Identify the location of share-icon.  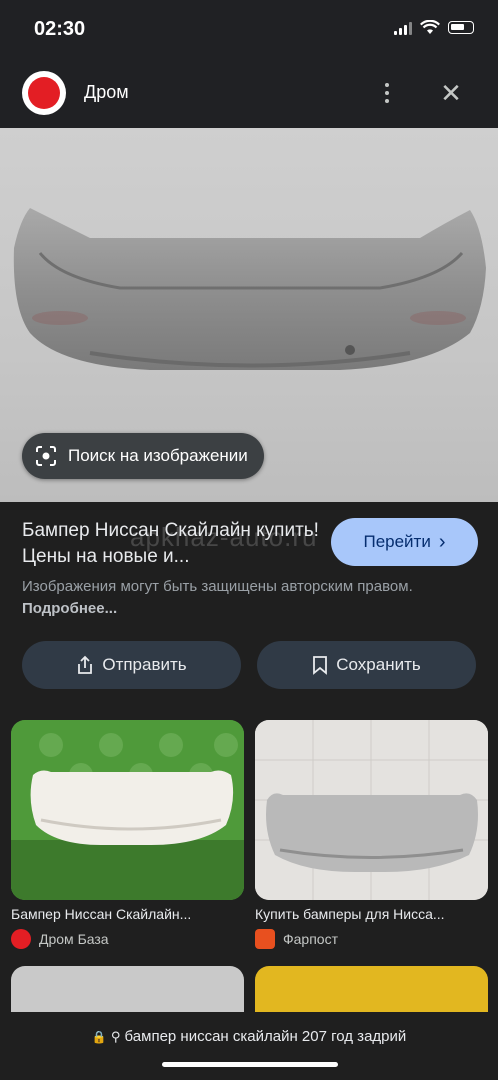
(85, 664).